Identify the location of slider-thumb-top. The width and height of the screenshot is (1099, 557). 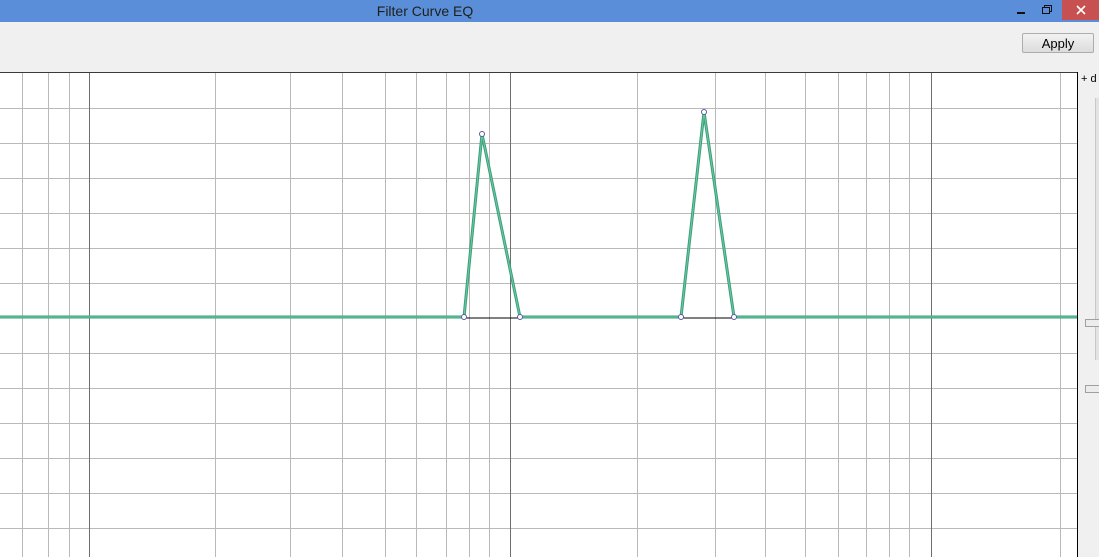
(1092, 323).